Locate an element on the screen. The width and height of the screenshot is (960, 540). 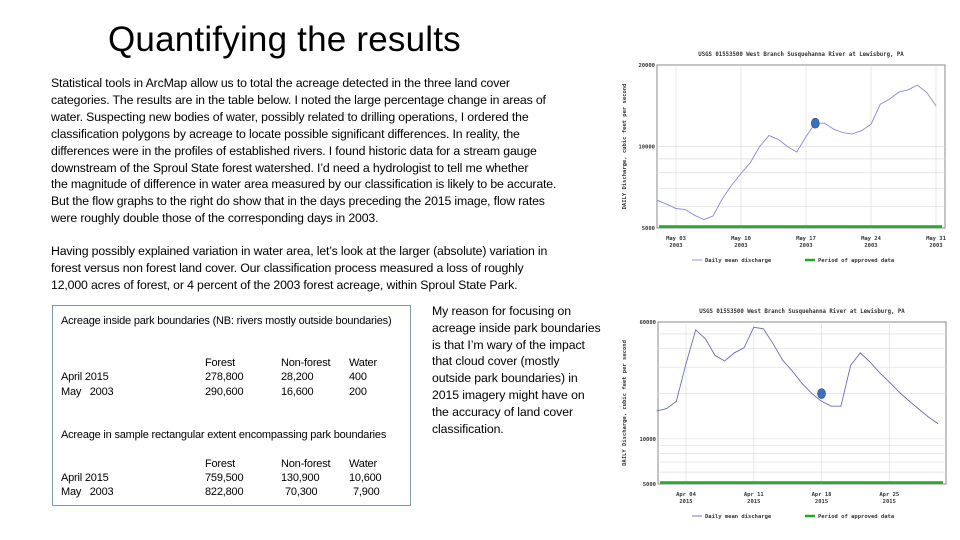
cell-forest: 278,800 is located at coordinates (224, 377).